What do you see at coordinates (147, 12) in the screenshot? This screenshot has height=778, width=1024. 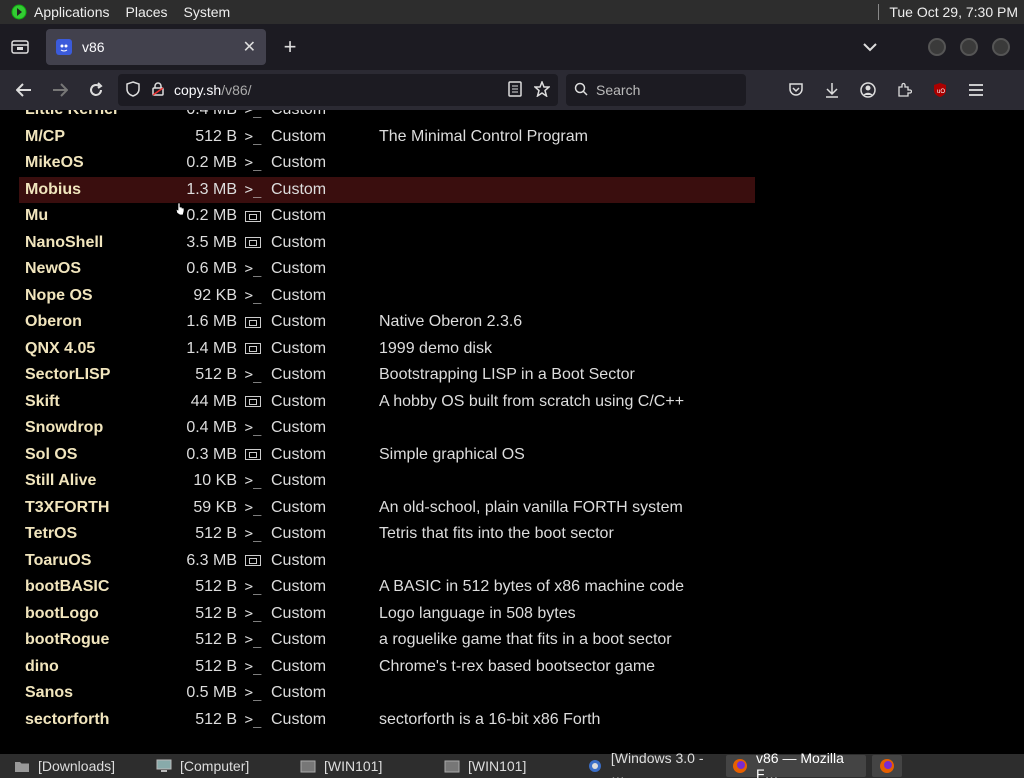 I see `places-menu: Places` at bounding box center [147, 12].